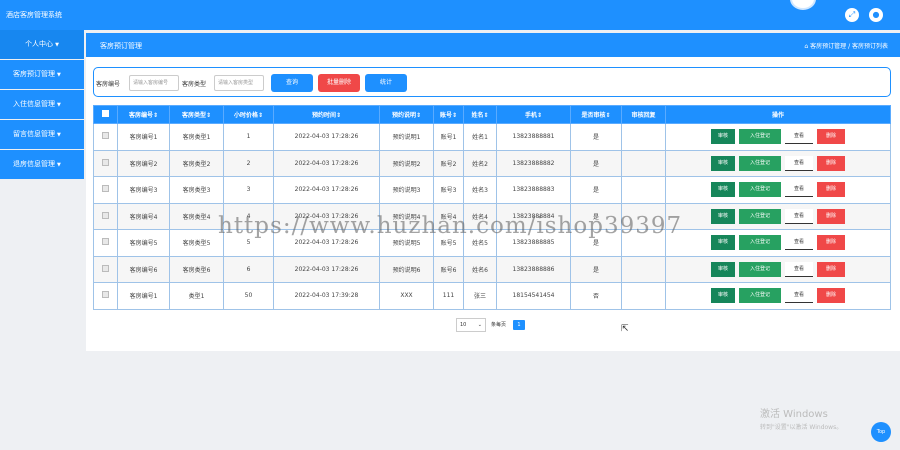  I want to click on col-booking-note: 预约说明⇕, so click(406, 114).